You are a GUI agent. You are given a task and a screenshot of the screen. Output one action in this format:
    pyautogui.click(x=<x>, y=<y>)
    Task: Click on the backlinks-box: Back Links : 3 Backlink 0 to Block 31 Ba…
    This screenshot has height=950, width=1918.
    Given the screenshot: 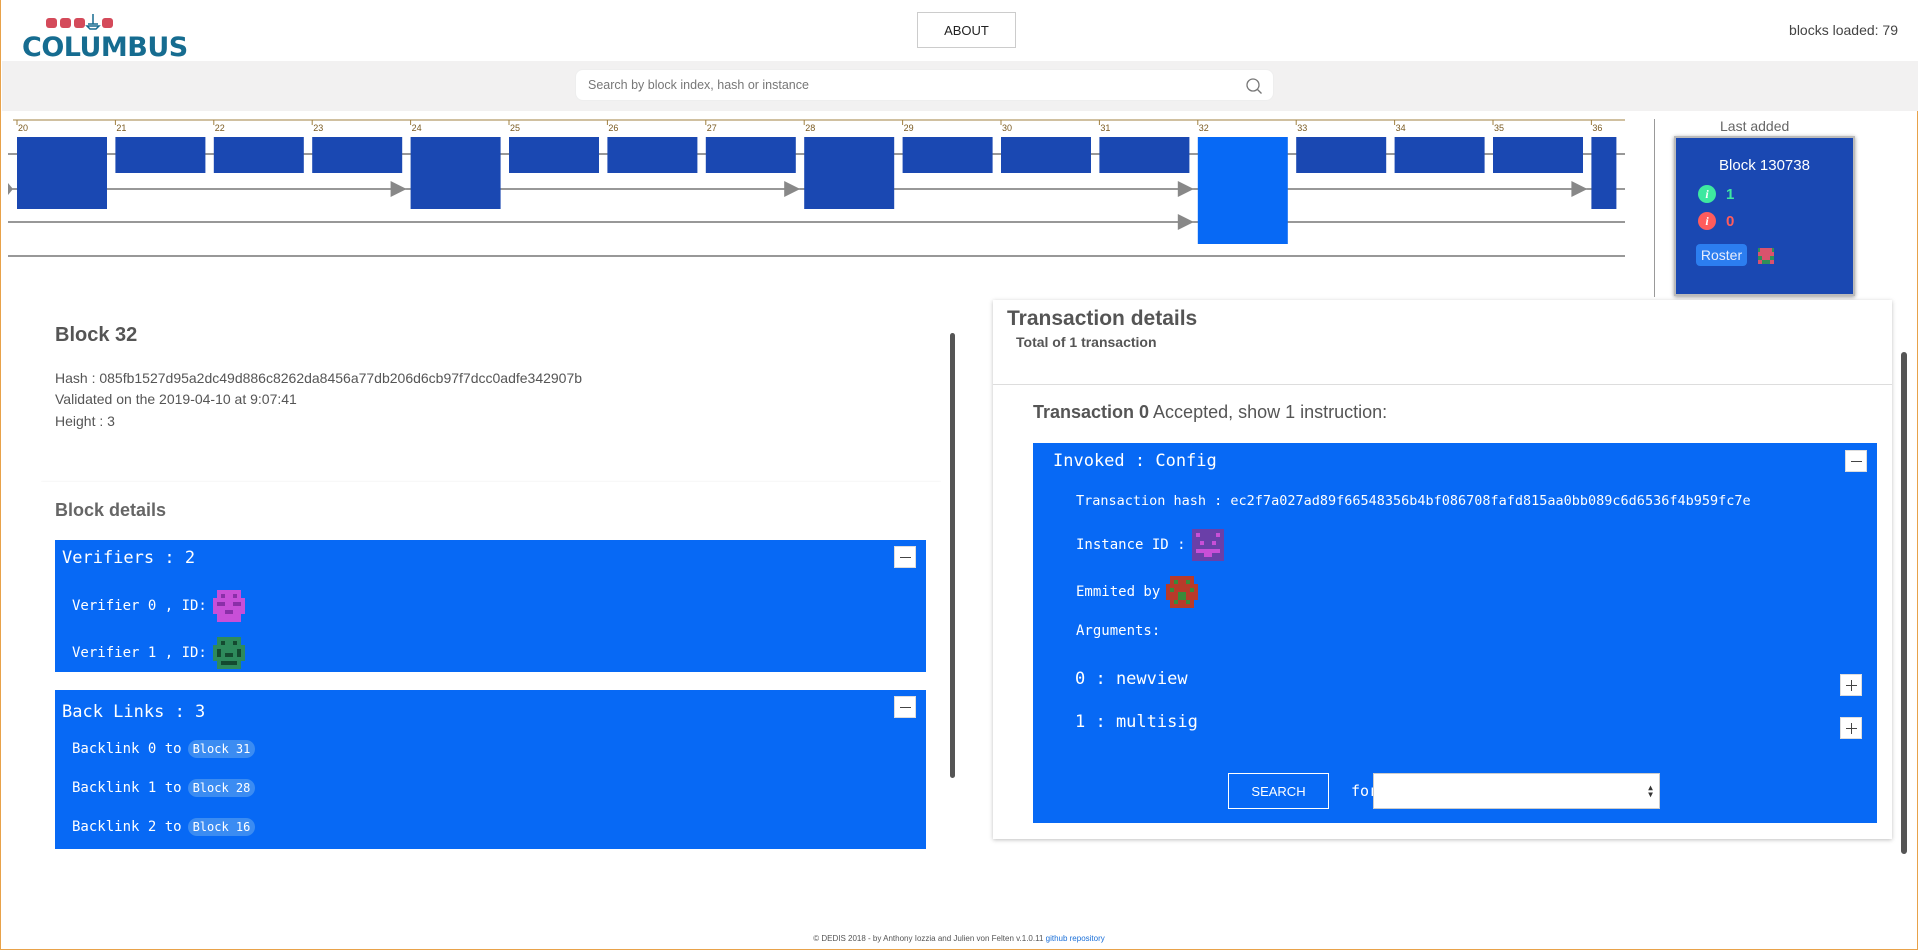 What is the action you would take?
    pyautogui.click(x=490, y=769)
    